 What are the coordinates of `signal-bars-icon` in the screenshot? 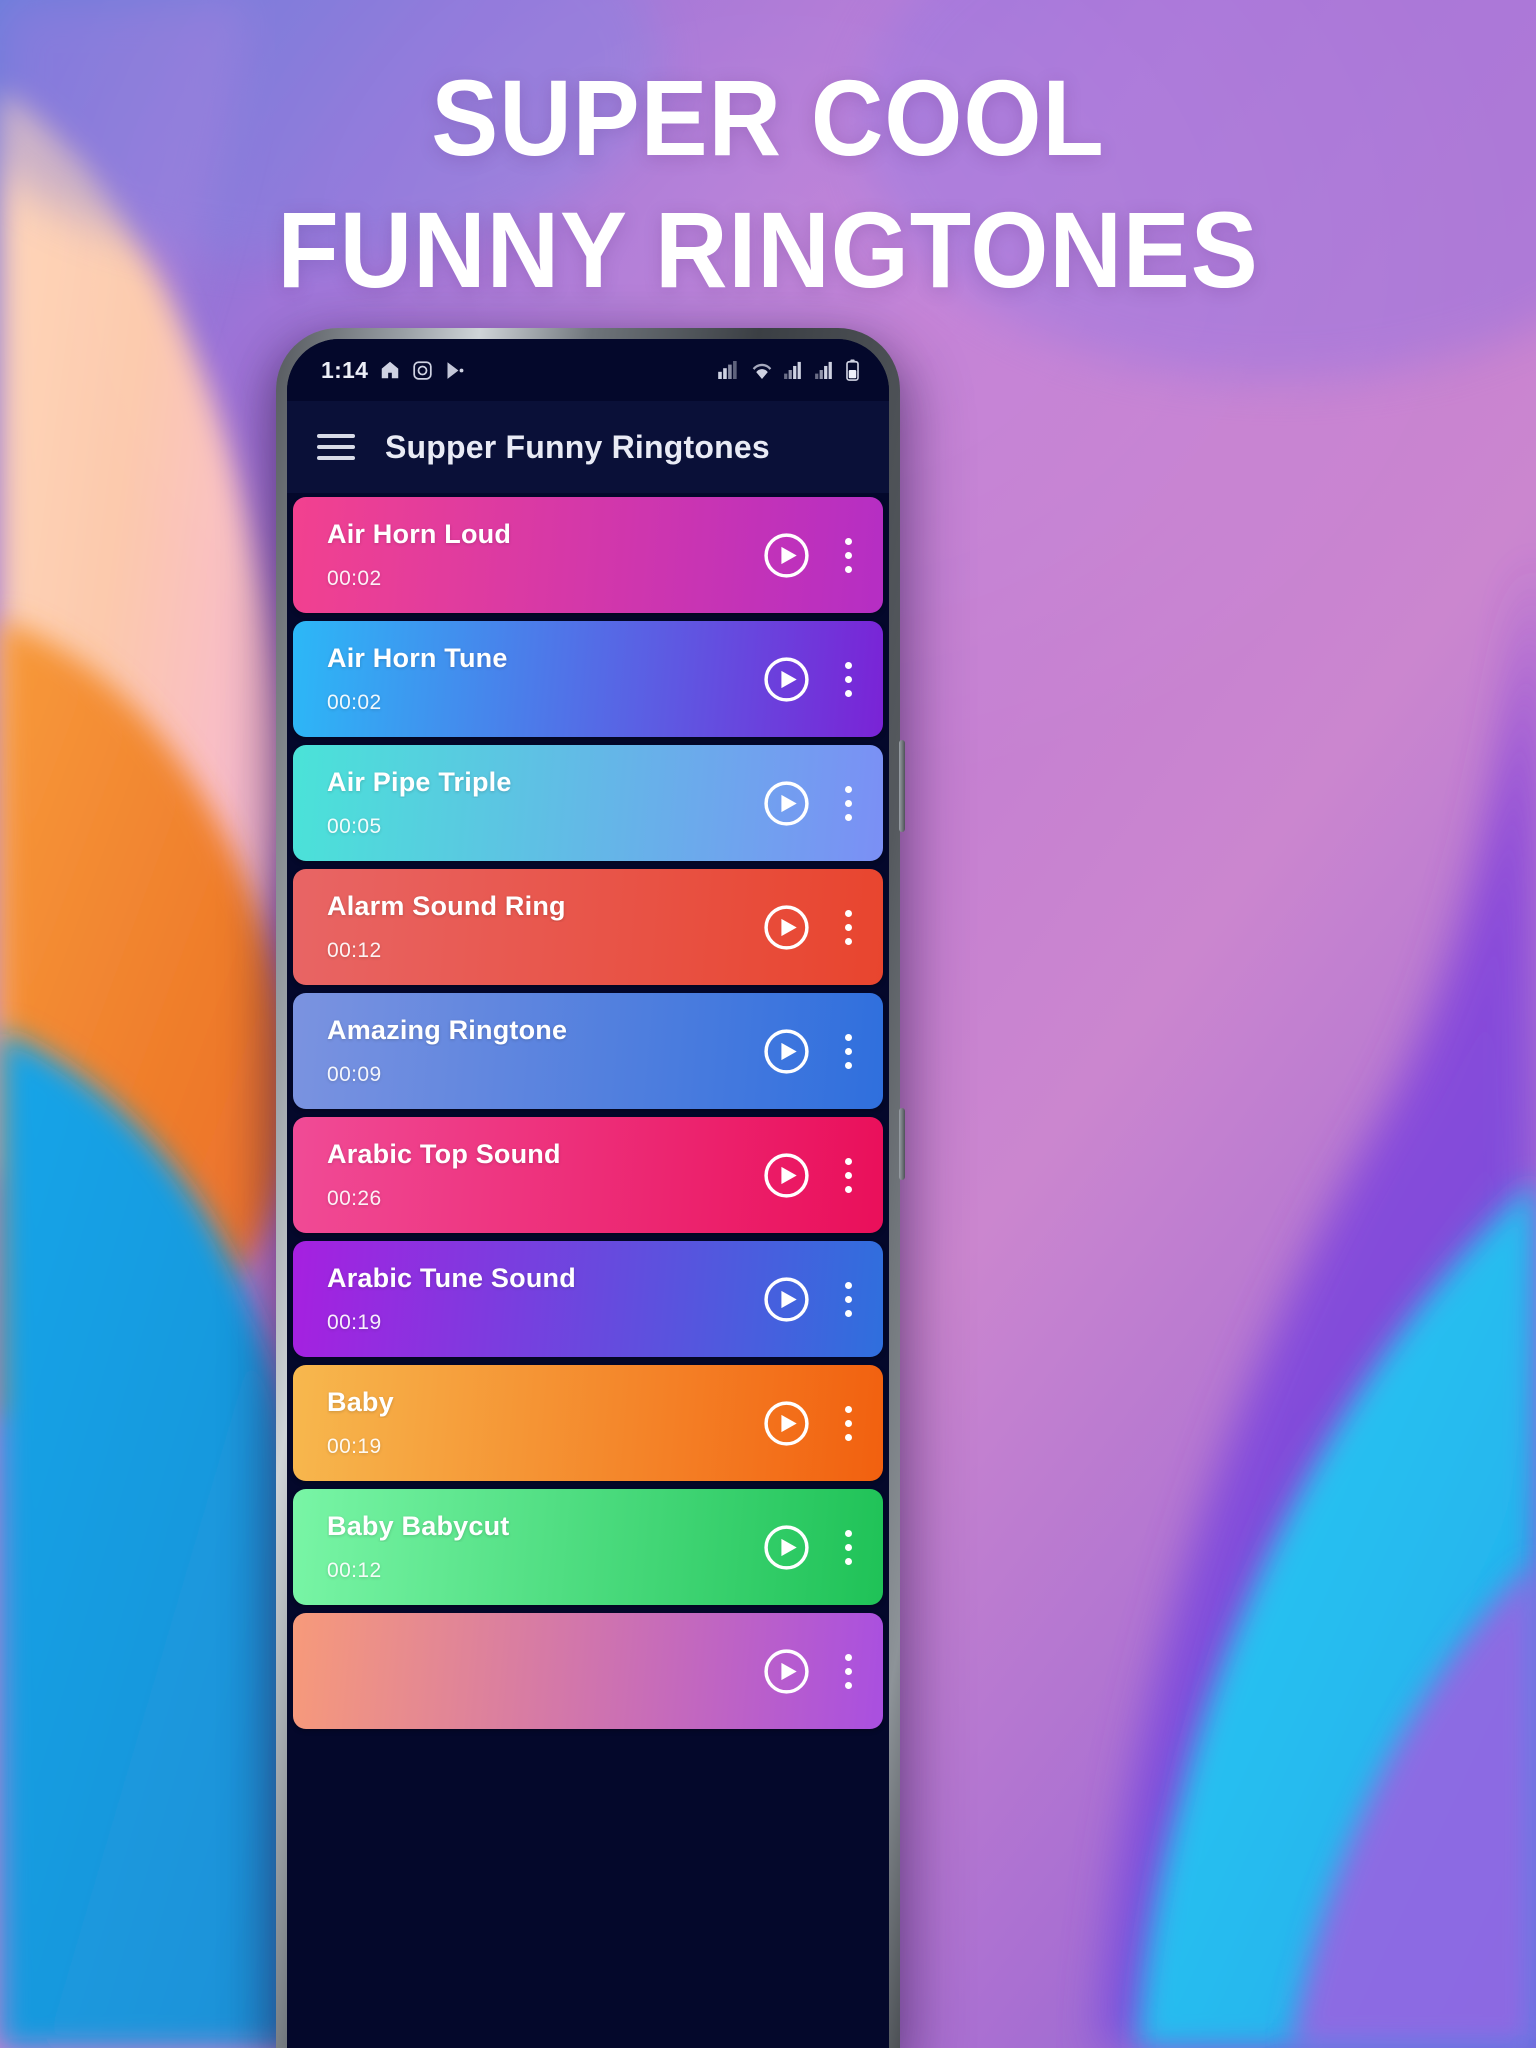 It's located at (794, 370).